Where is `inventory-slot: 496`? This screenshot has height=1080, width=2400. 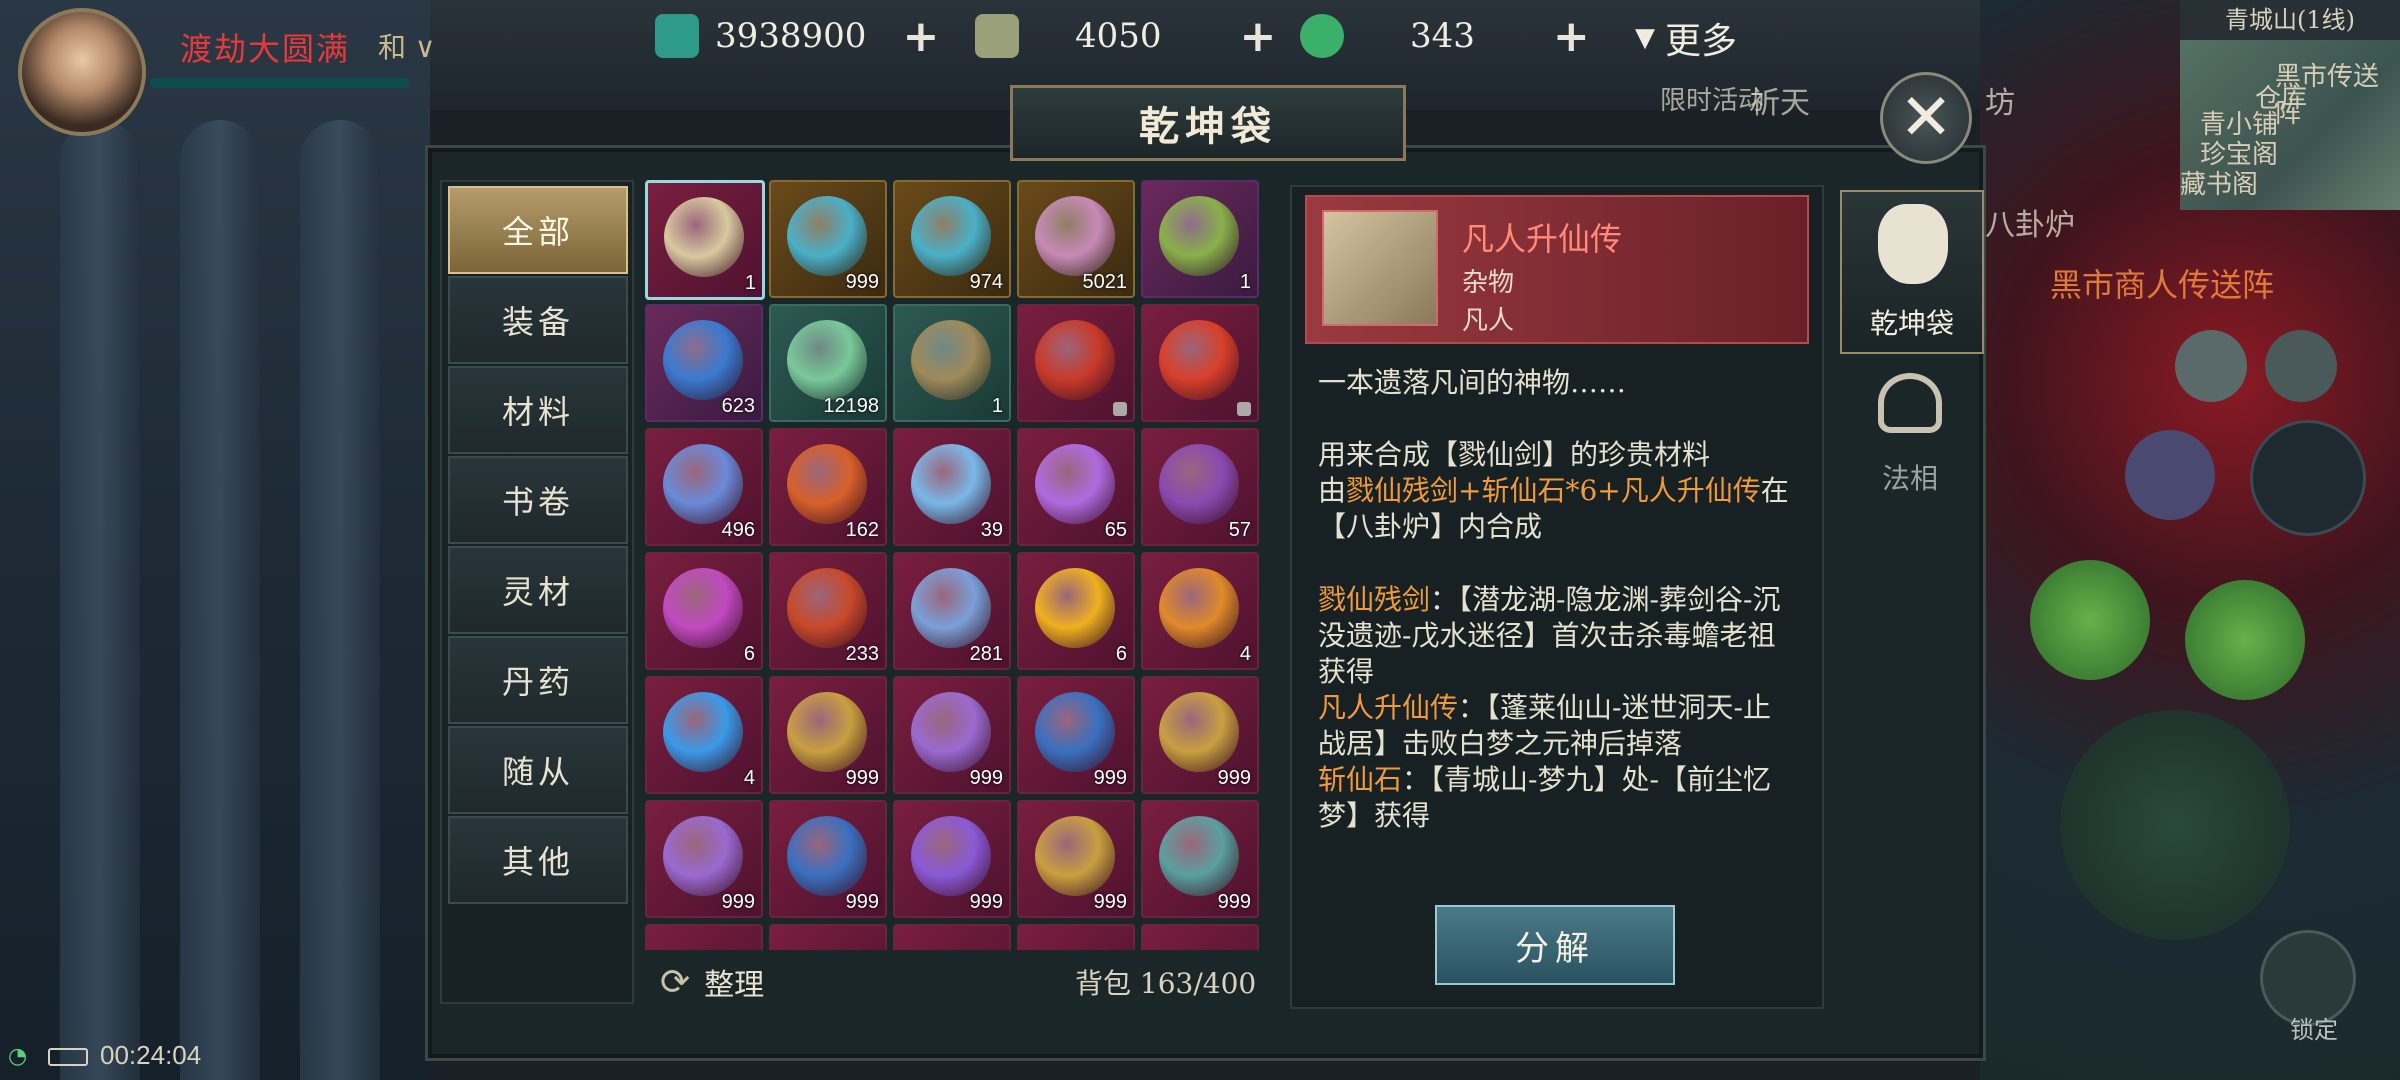
inventory-slot: 496 is located at coordinates (704, 487).